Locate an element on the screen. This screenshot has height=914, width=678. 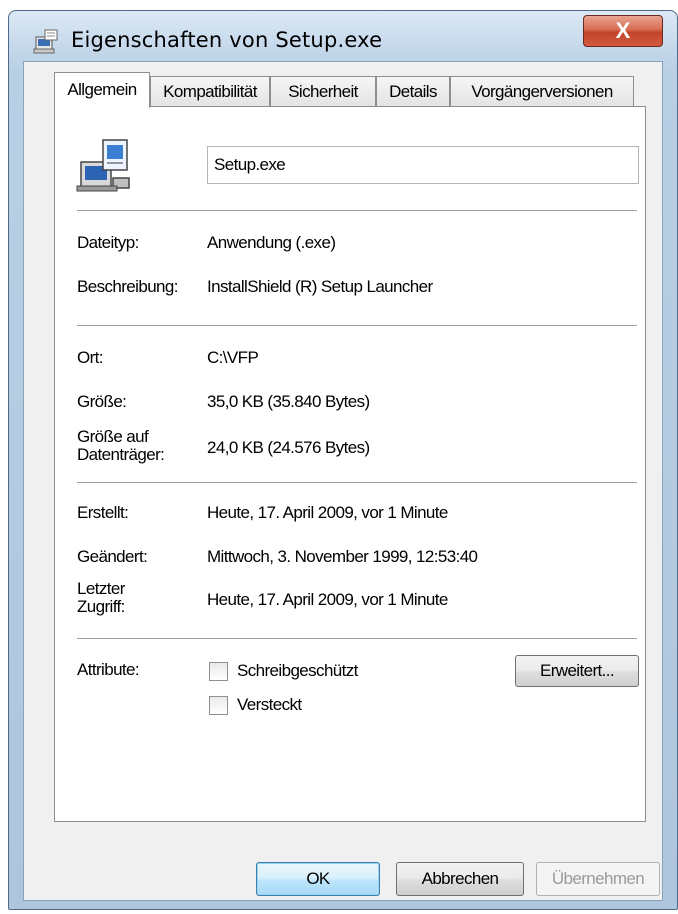
size-on-disk-label: Größe auf Datenträger: is located at coordinates (121, 445).